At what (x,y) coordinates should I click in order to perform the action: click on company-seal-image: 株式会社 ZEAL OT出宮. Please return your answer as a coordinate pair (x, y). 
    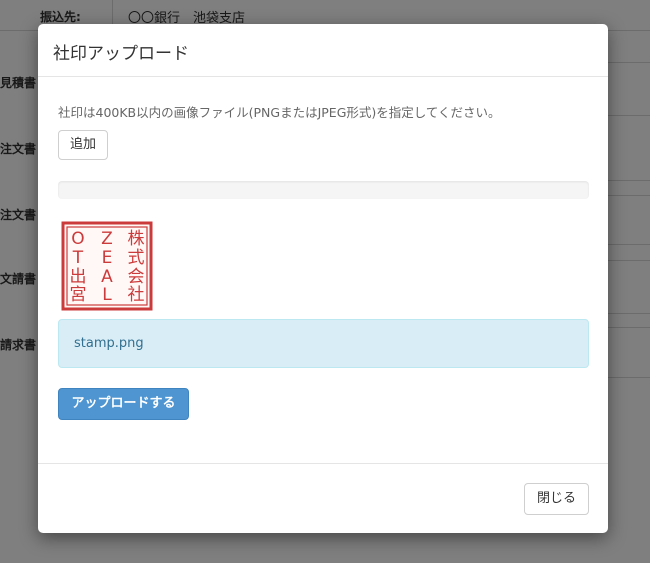
    Looking at the image, I should click on (107, 266).